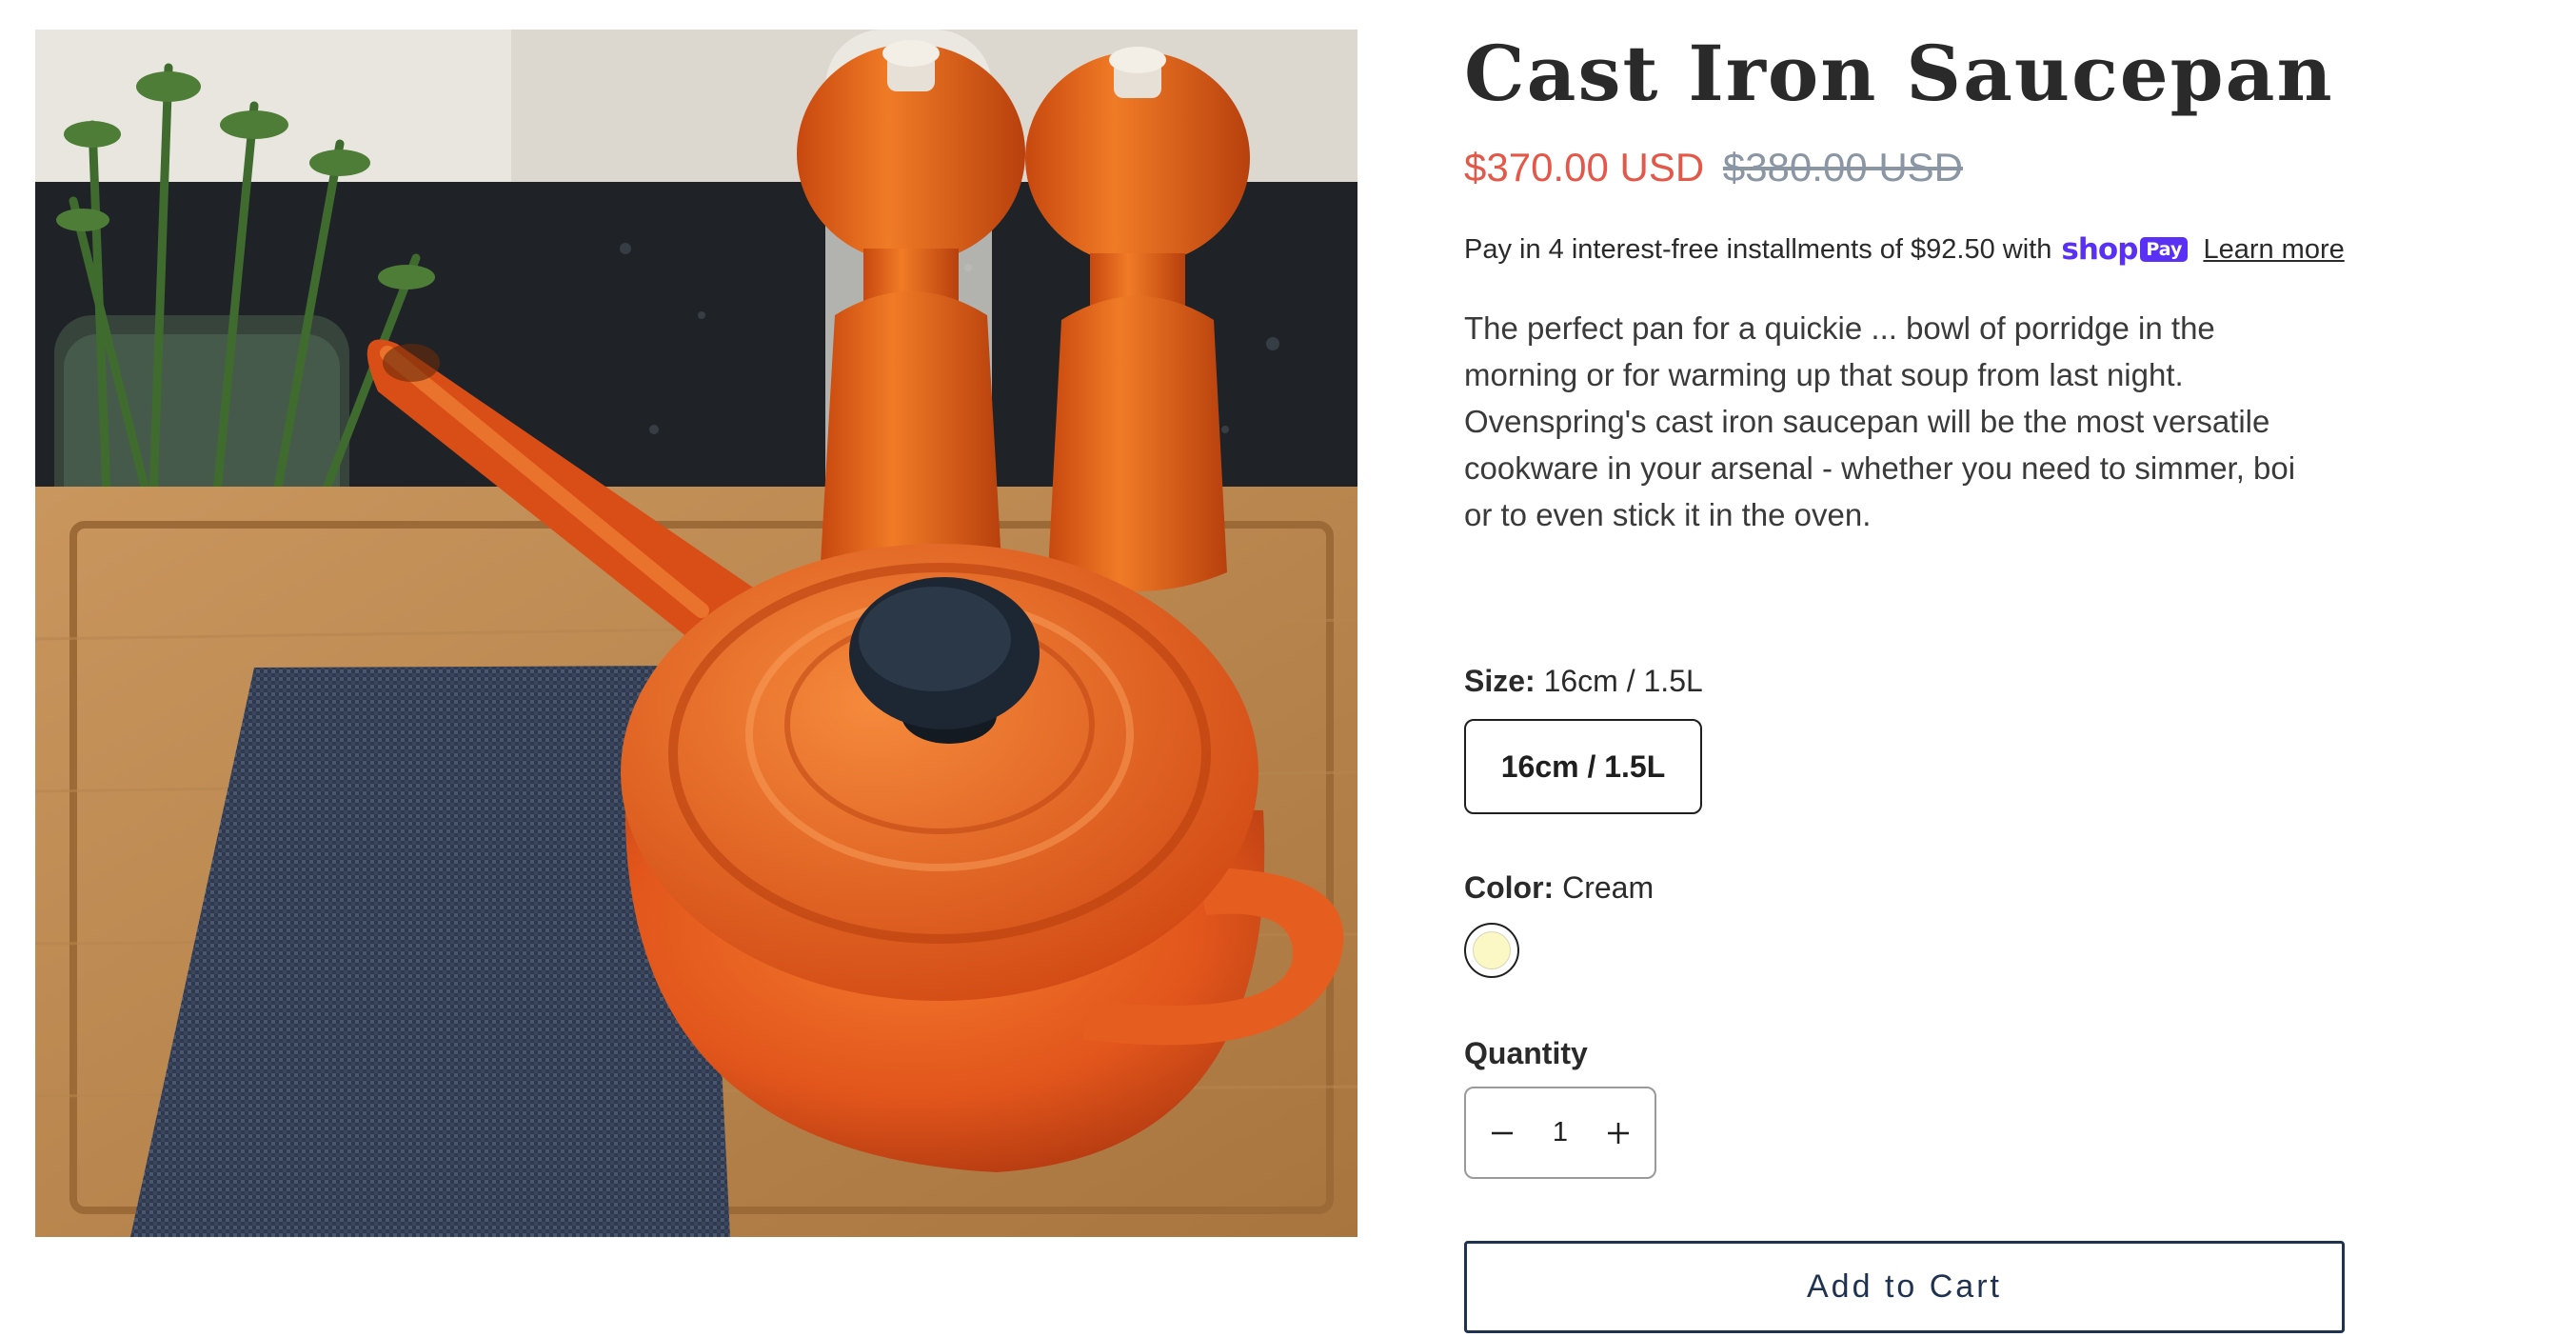  I want to click on quantity-input: 1, so click(1560, 1132).